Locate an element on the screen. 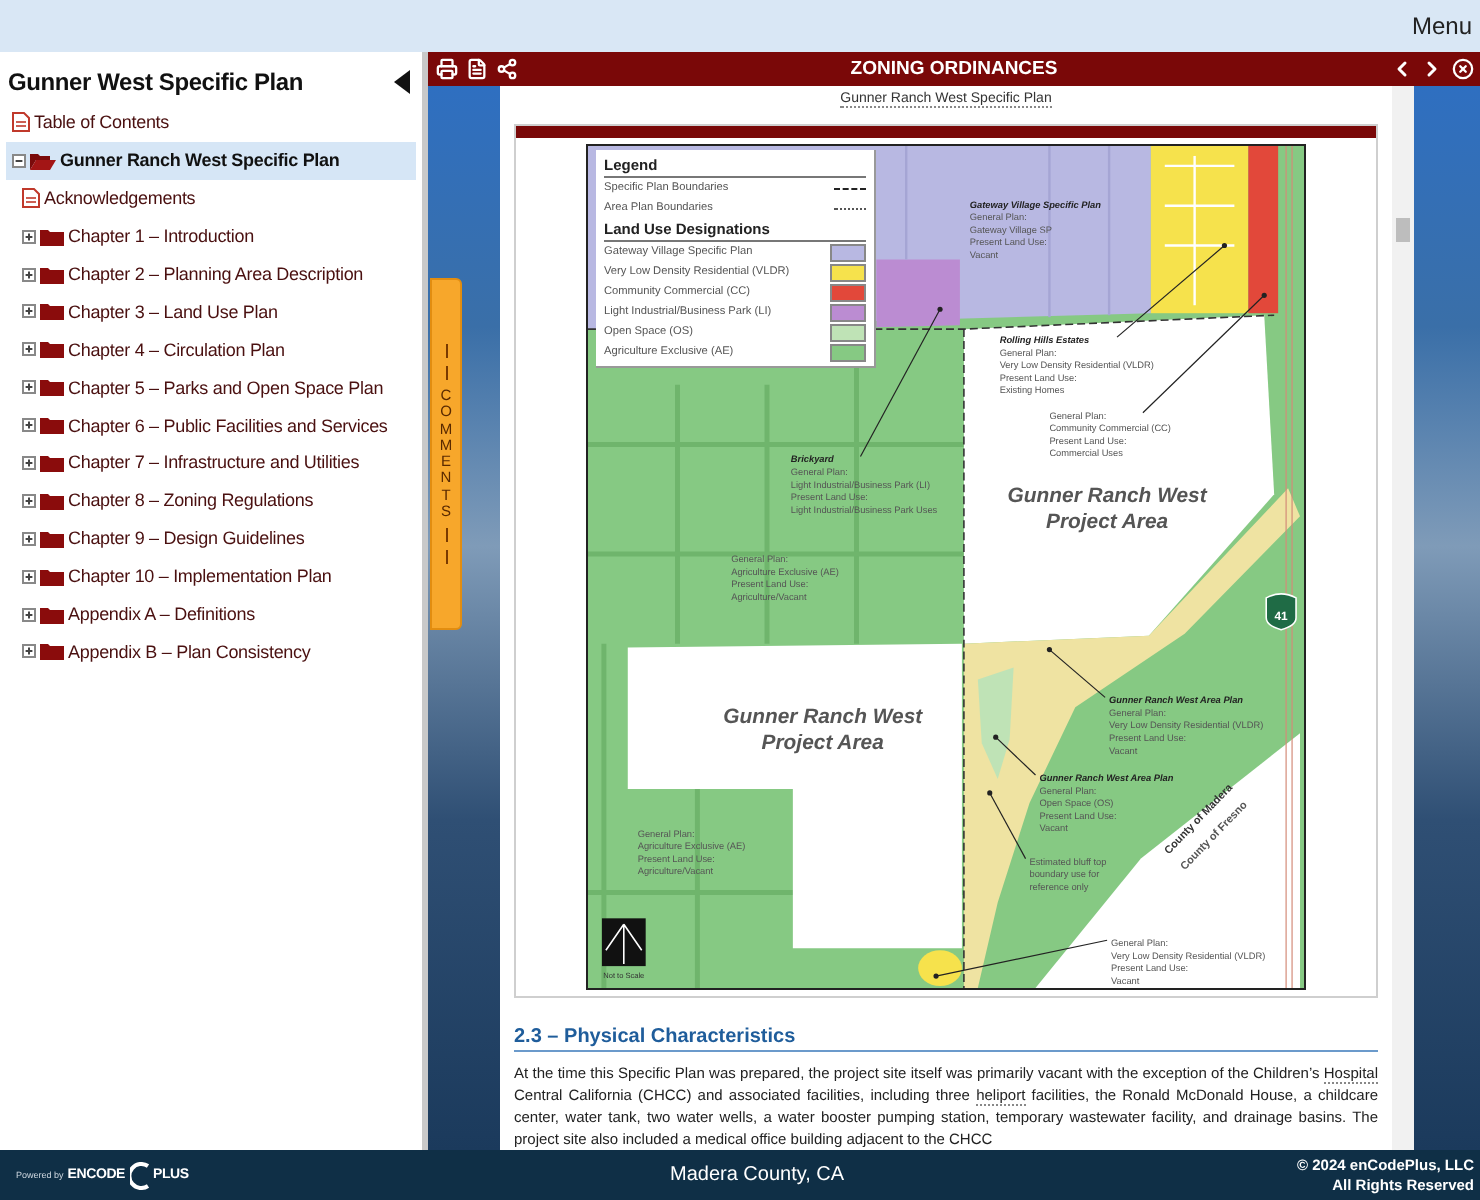  north-arrow-icon is located at coordinates (623, 942).